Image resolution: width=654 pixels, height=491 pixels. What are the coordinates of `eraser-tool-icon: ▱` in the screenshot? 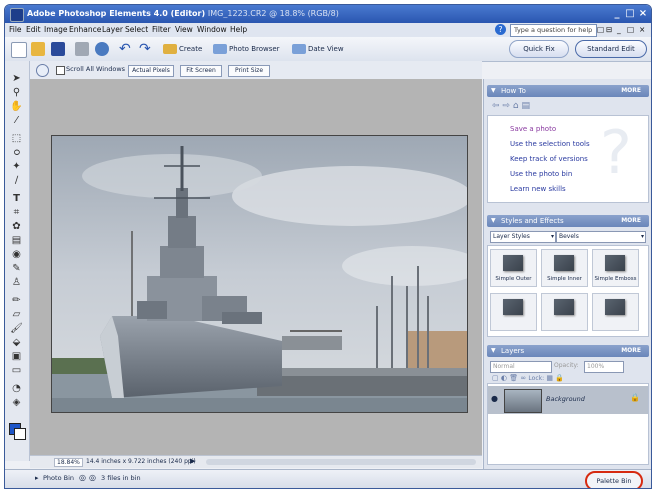 It's located at (16, 315).